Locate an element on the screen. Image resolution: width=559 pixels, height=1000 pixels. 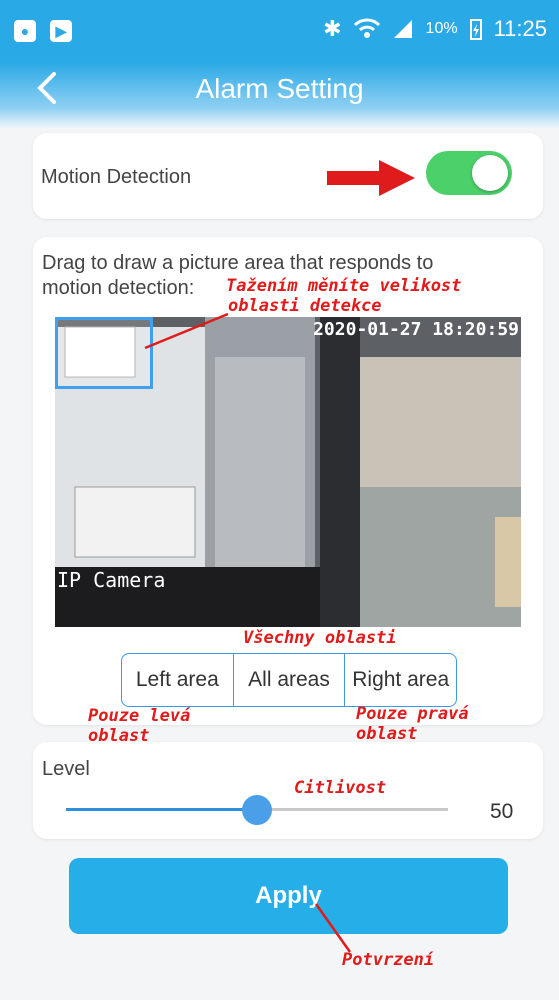
annotation-arrow-icon is located at coordinates (371, 178).